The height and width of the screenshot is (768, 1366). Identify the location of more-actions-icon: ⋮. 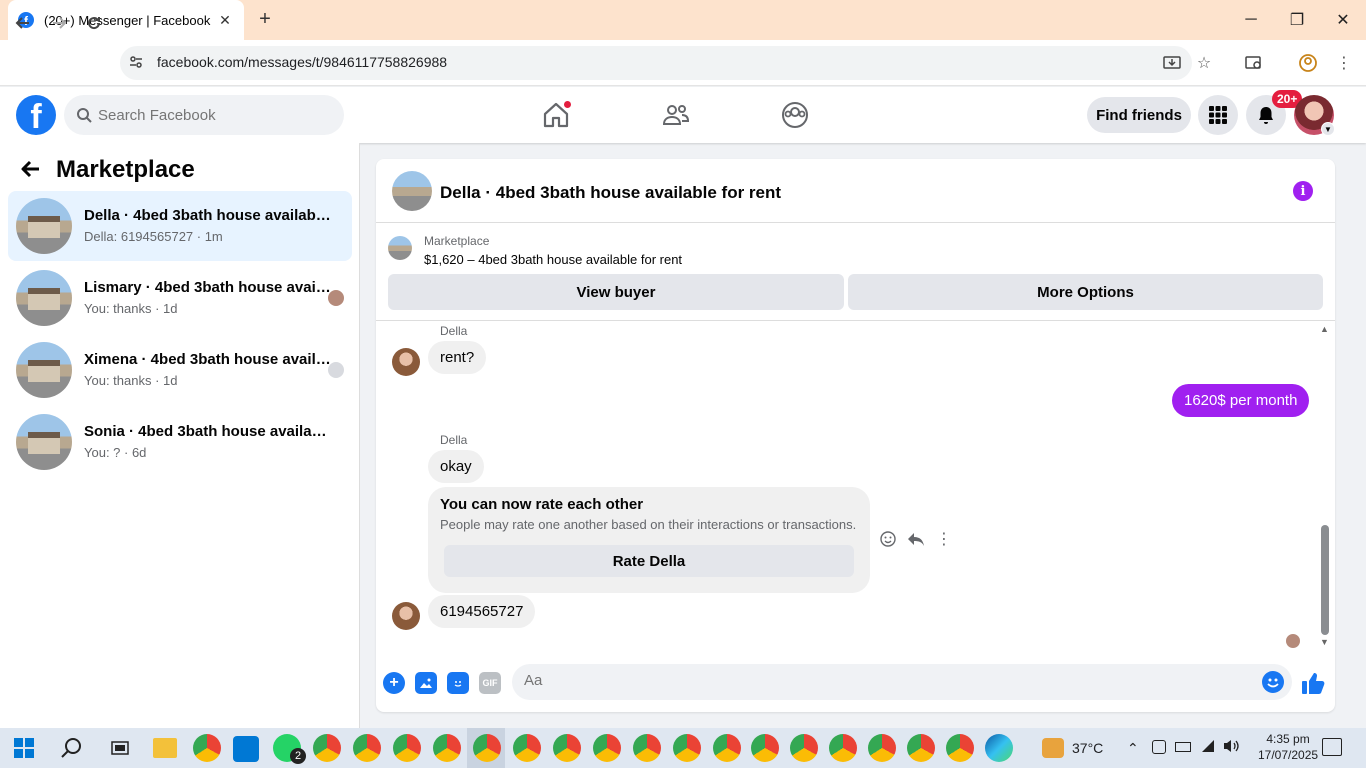
(944, 539).